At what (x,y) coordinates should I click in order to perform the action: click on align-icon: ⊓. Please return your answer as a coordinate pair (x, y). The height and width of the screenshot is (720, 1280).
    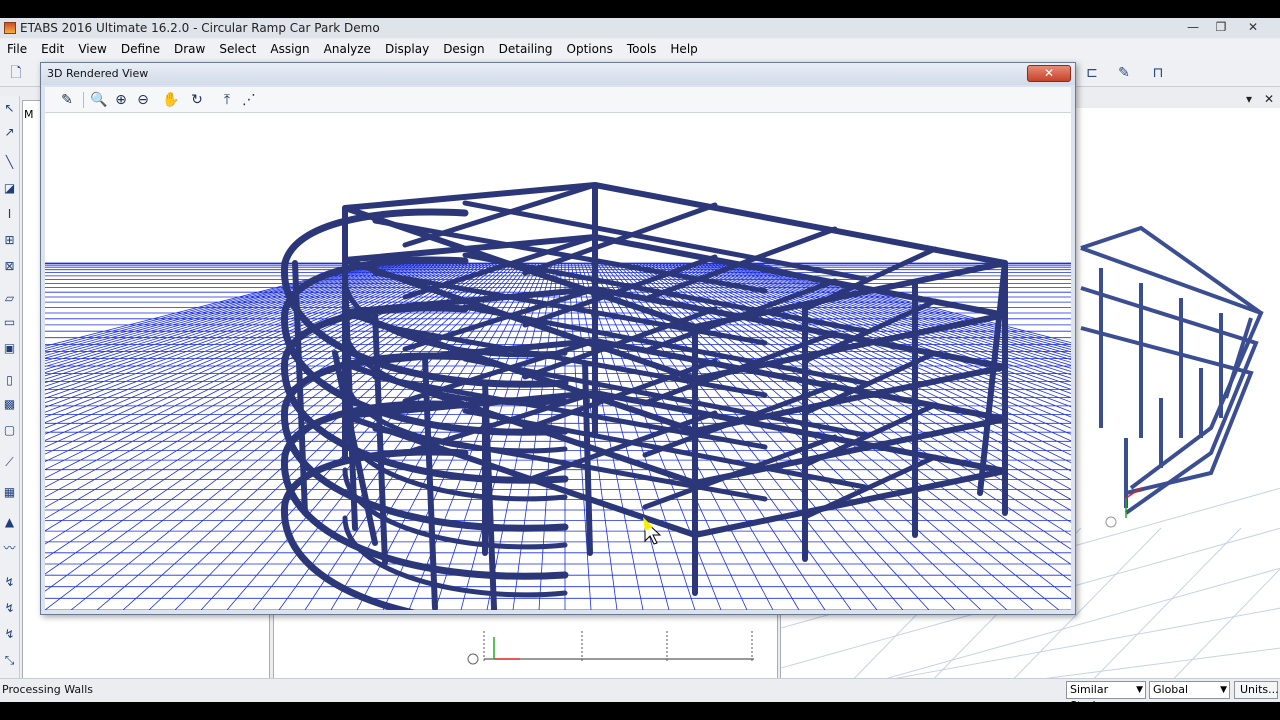
    Looking at the image, I should click on (1158, 73).